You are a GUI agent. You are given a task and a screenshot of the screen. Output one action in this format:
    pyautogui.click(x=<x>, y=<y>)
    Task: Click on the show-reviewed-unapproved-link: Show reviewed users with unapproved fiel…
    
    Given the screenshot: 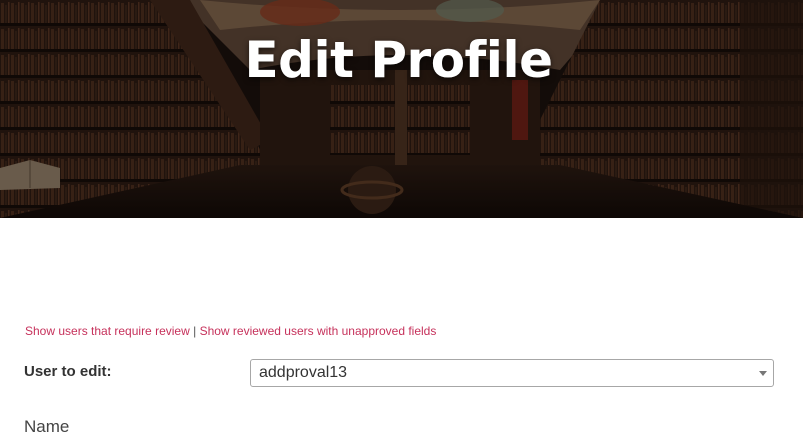 What is the action you would take?
    pyautogui.click(x=318, y=331)
    